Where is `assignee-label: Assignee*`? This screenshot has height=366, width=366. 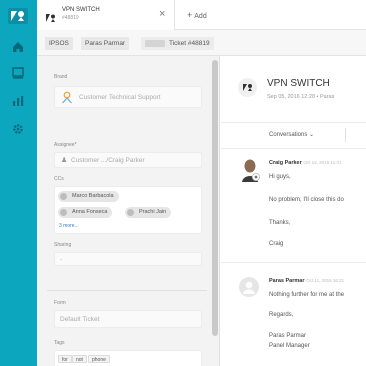
assignee-label: Assignee* is located at coordinates (65, 145).